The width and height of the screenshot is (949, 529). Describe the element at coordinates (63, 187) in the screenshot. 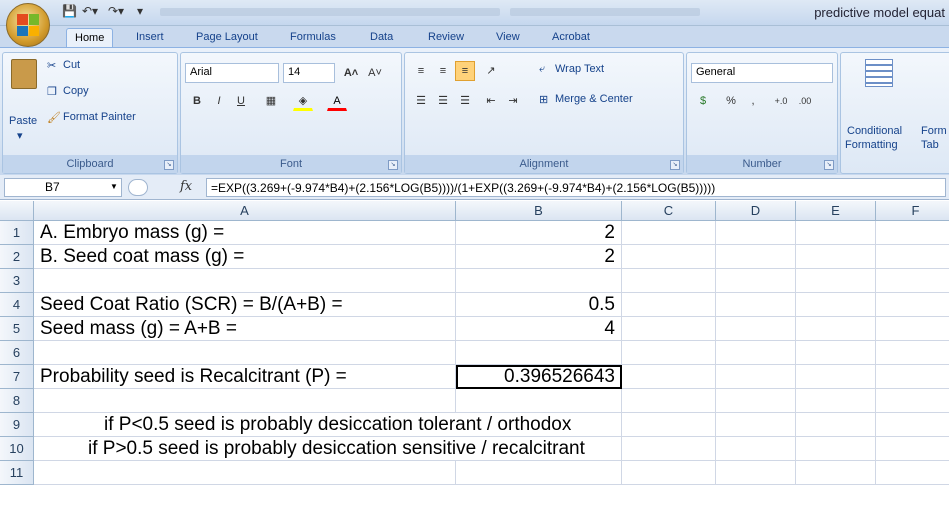

I see `name-box: B7` at that location.